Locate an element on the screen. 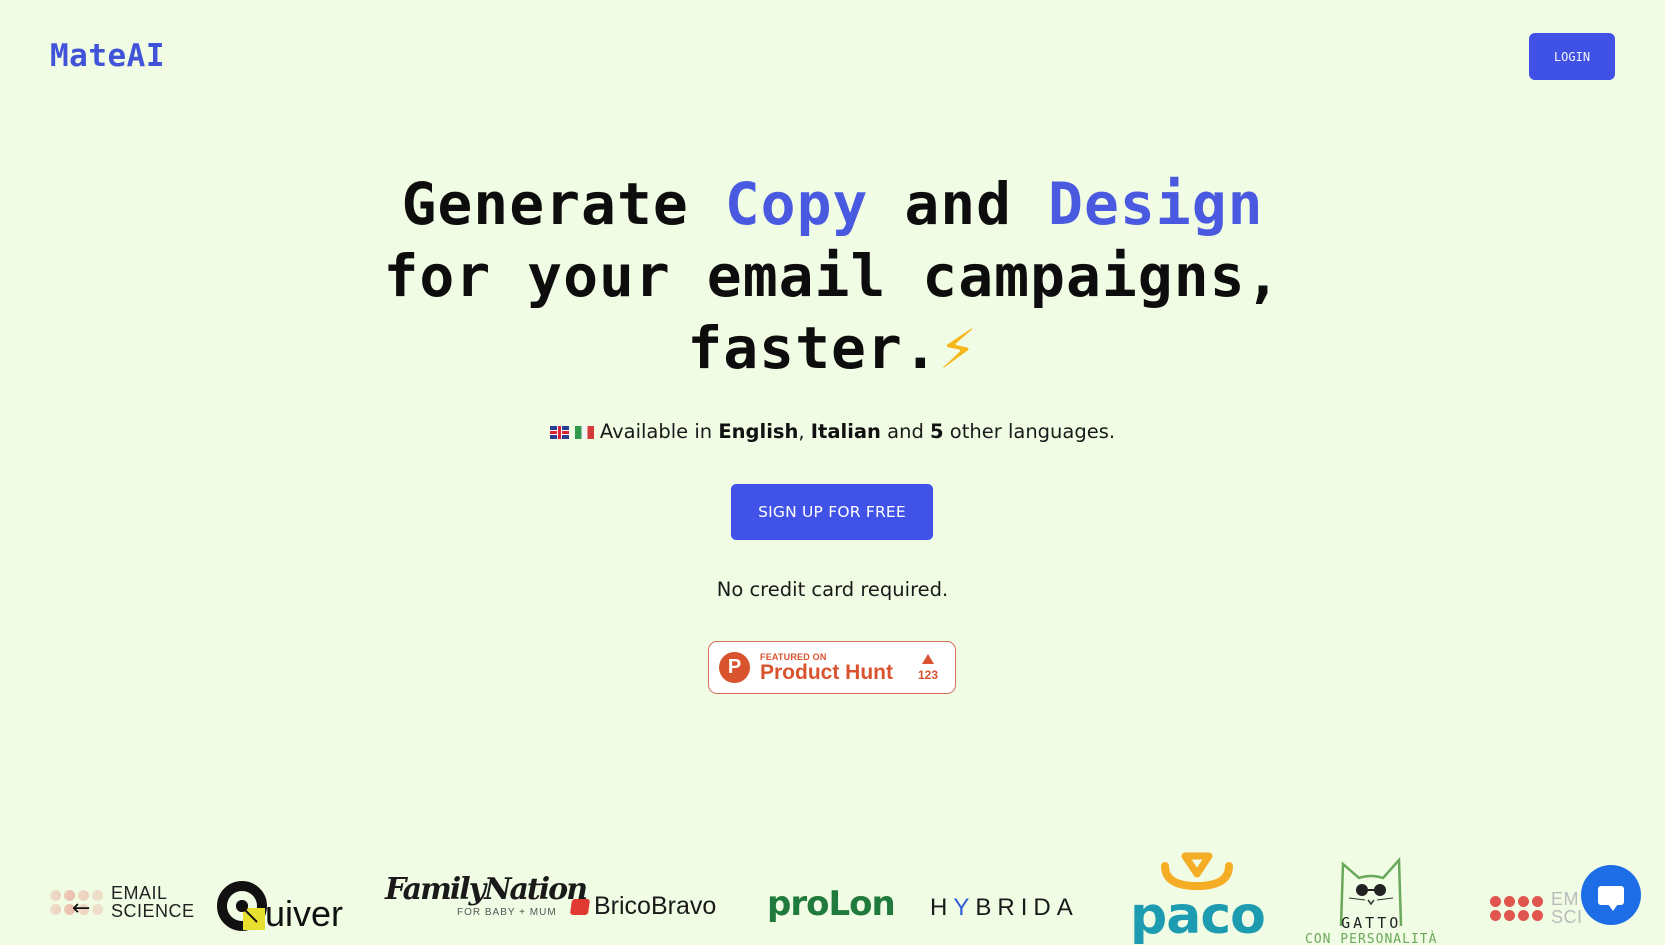 The width and height of the screenshot is (1665, 945). email-science-dots-icon is located at coordinates (1516, 908).